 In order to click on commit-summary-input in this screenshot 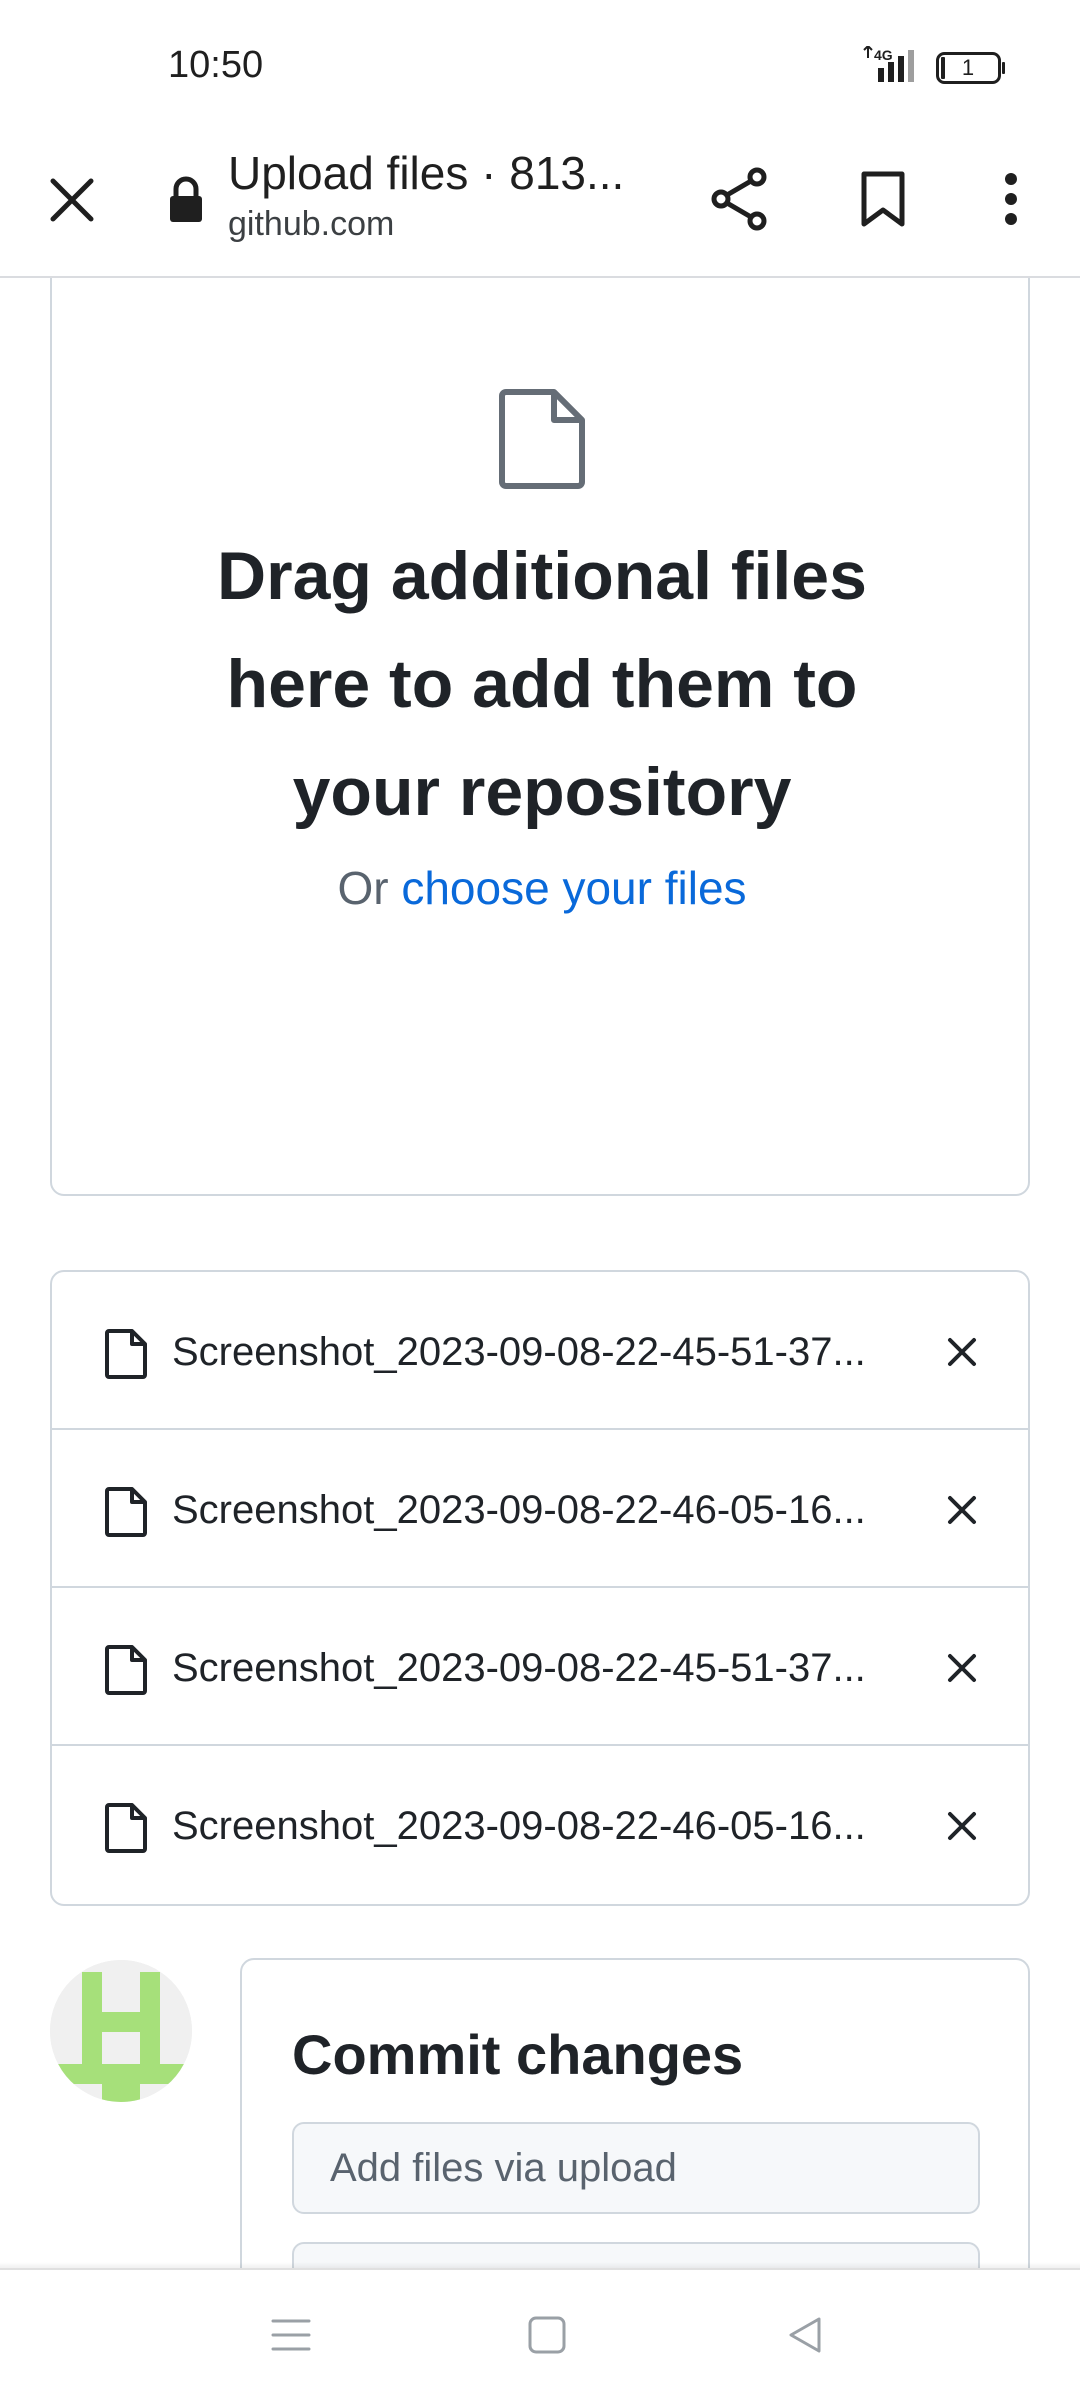, I will do `click(636, 2168)`.